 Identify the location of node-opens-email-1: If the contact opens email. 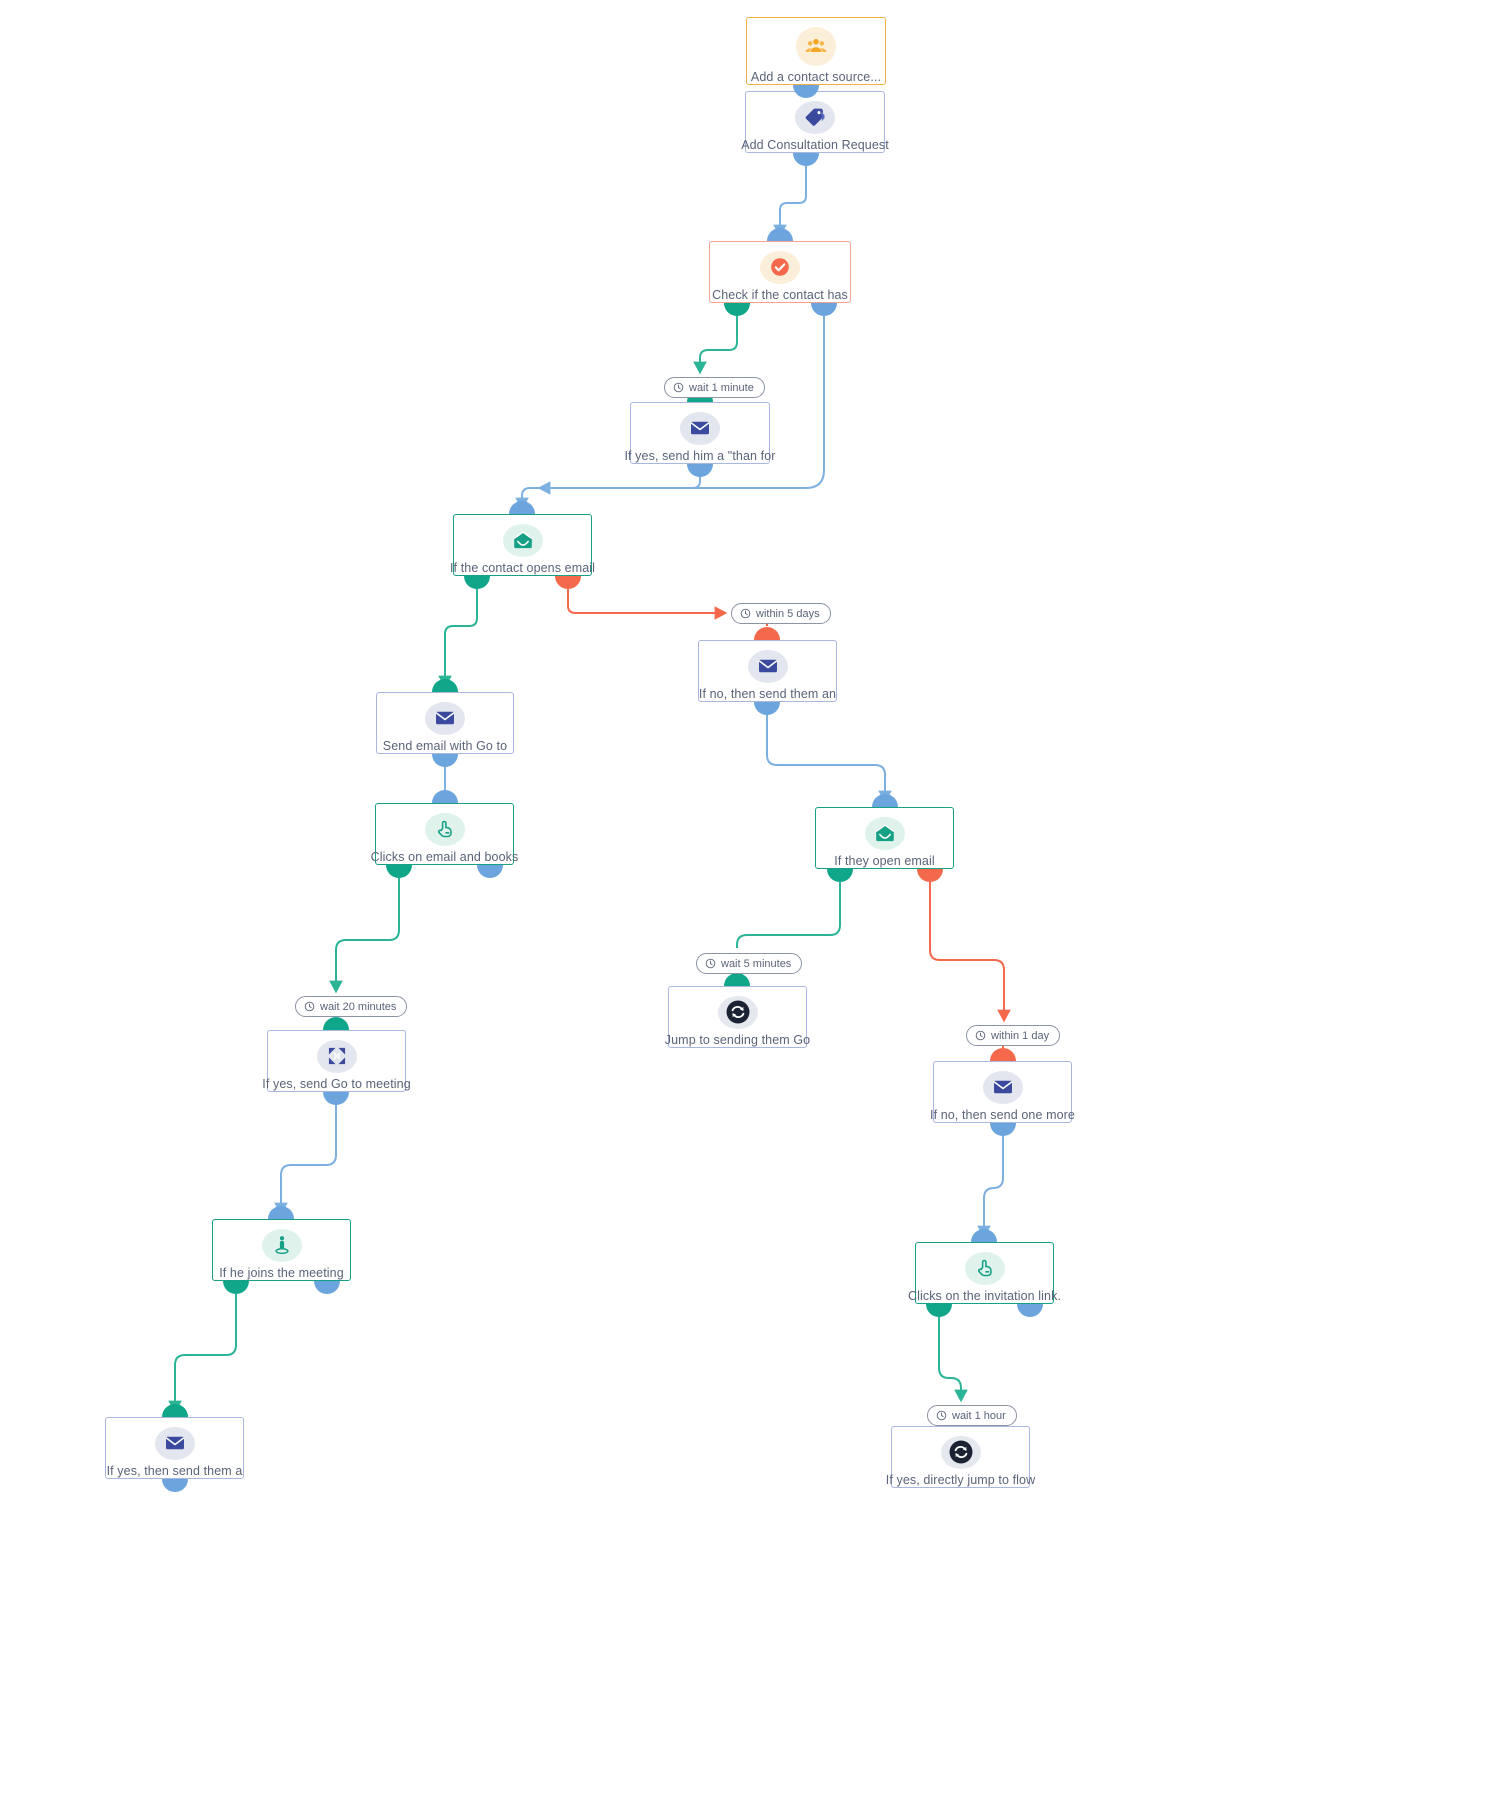
(522, 545).